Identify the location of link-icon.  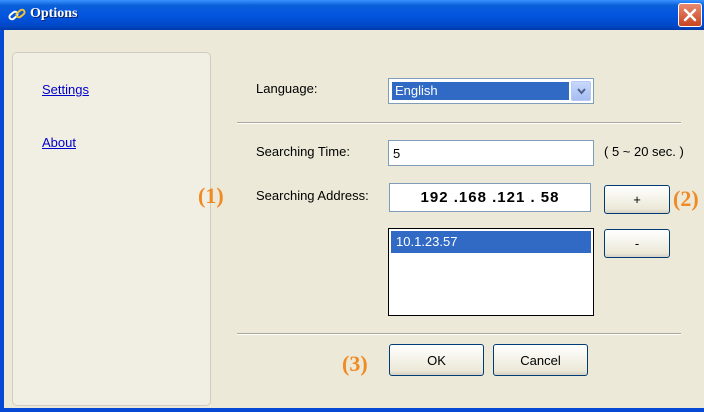
(17, 15).